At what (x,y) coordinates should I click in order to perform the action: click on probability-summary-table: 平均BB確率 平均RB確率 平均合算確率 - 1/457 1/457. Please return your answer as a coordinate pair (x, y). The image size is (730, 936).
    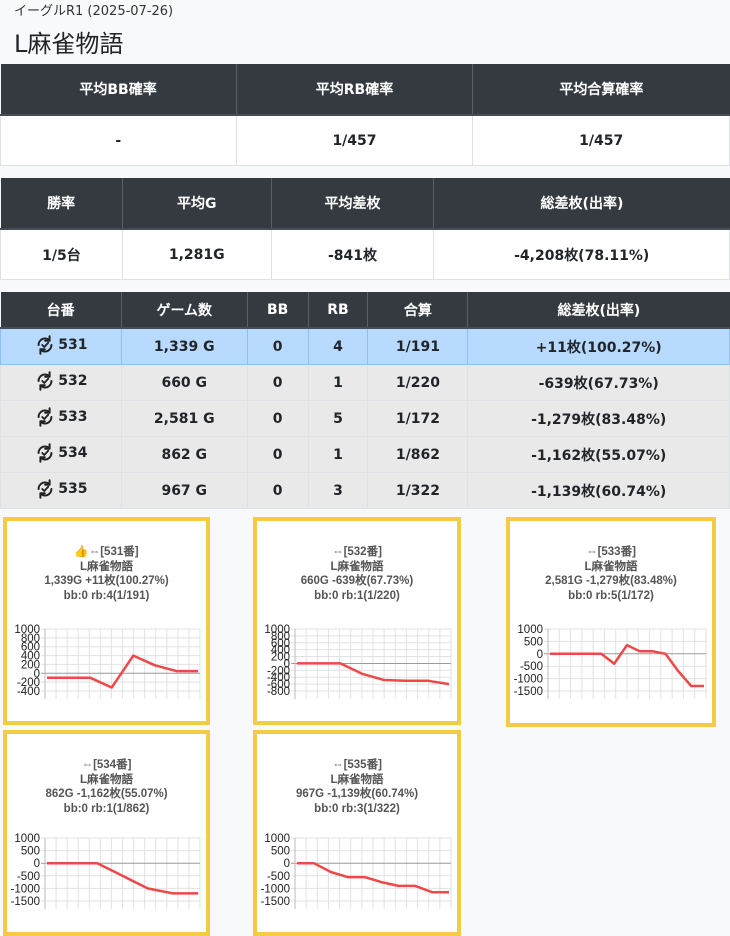
    Looking at the image, I should click on (365, 115).